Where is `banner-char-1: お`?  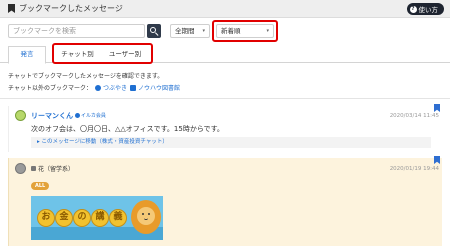 banner-char-1: お is located at coordinates (46, 218).